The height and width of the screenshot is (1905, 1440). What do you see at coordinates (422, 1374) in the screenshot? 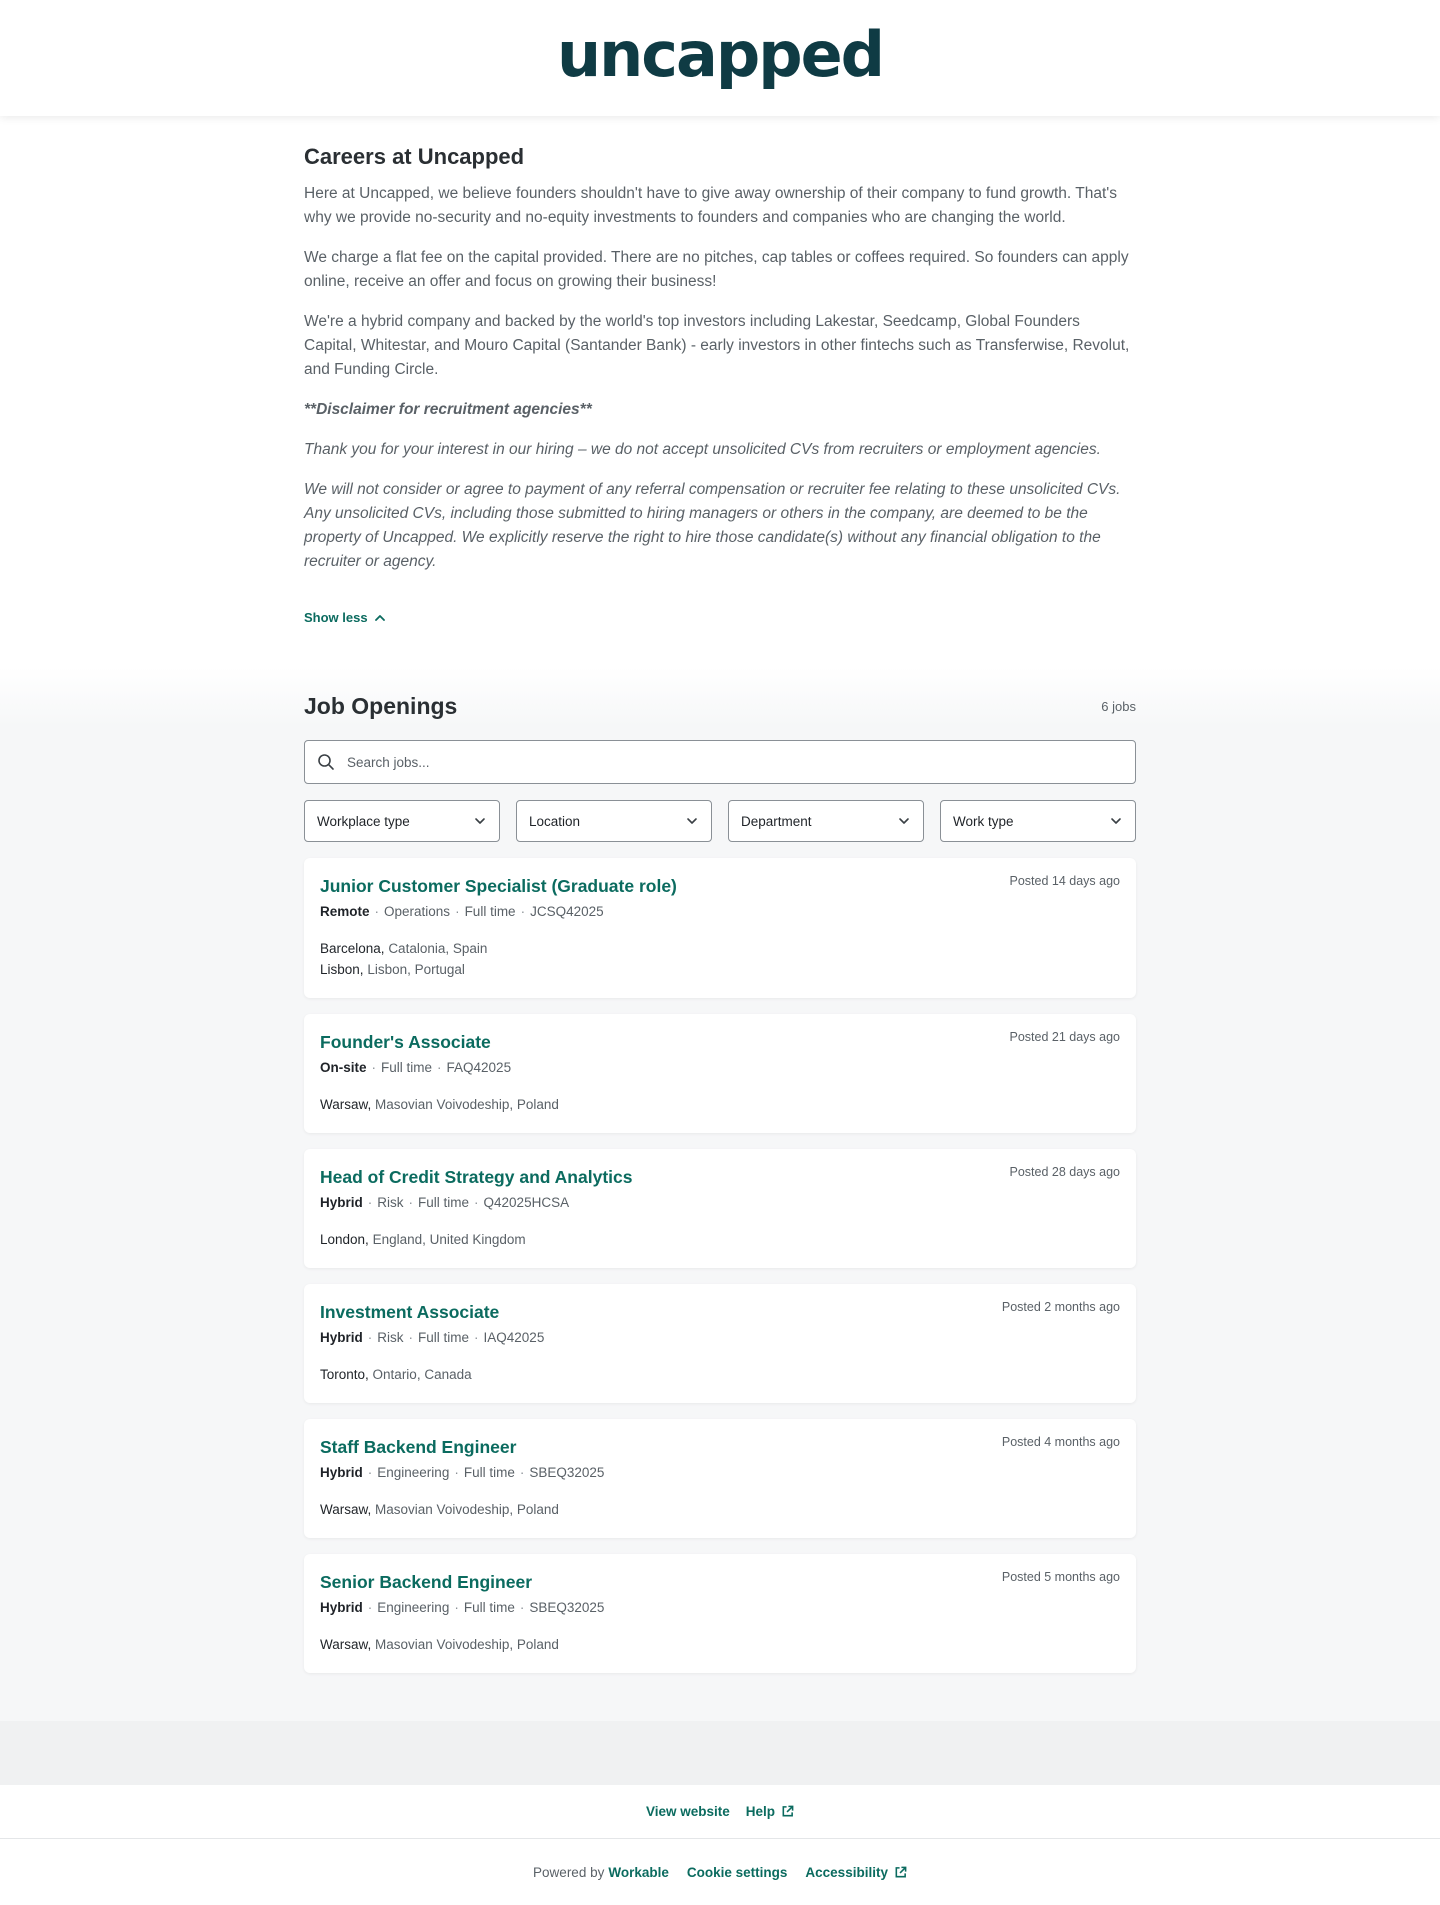
I see `location-region: Ontario, Canada` at bounding box center [422, 1374].